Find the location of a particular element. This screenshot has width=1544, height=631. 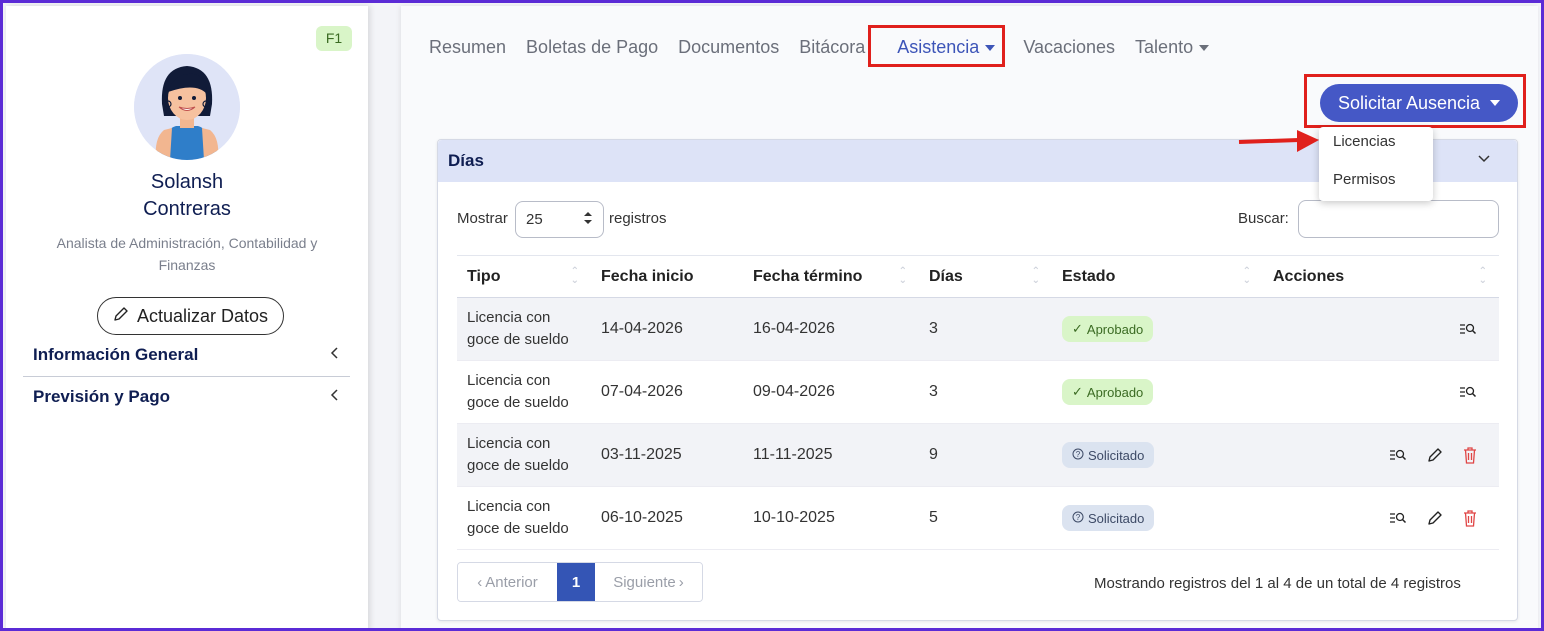

column-header-dias: Días ⌃ ⌄ is located at coordinates (985, 276).